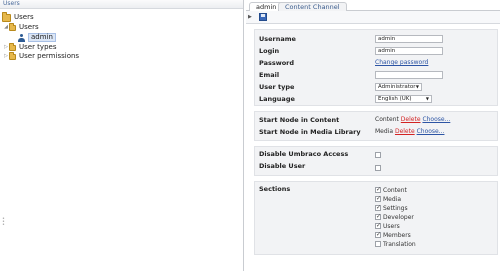 This screenshot has height=271, width=500. Describe the element at coordinates (269, 75) in the screenshot. I see `email-label: Email` at that location.